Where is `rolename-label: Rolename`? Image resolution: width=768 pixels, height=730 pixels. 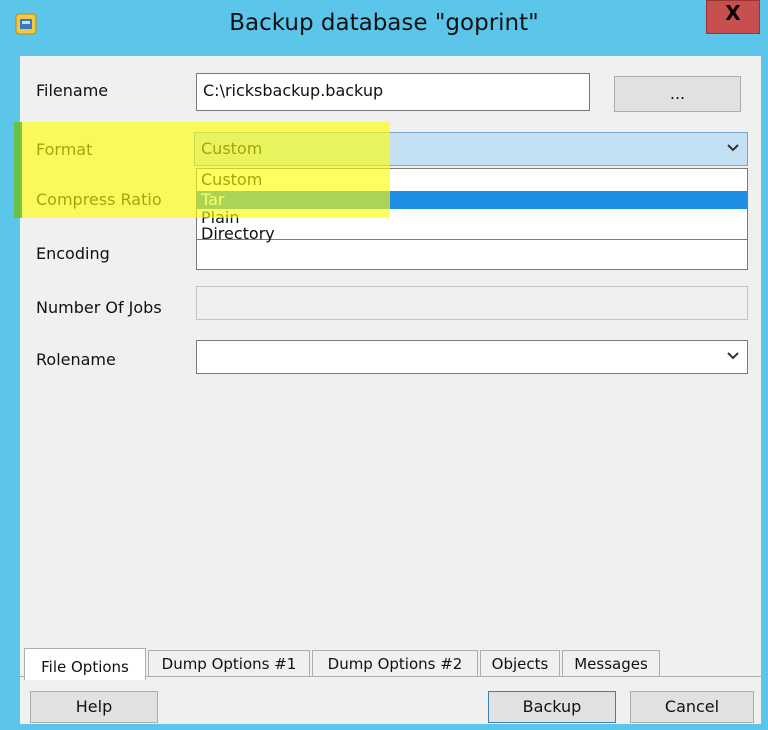
rolename-label: Rolename is located at coordinates (76, 359).